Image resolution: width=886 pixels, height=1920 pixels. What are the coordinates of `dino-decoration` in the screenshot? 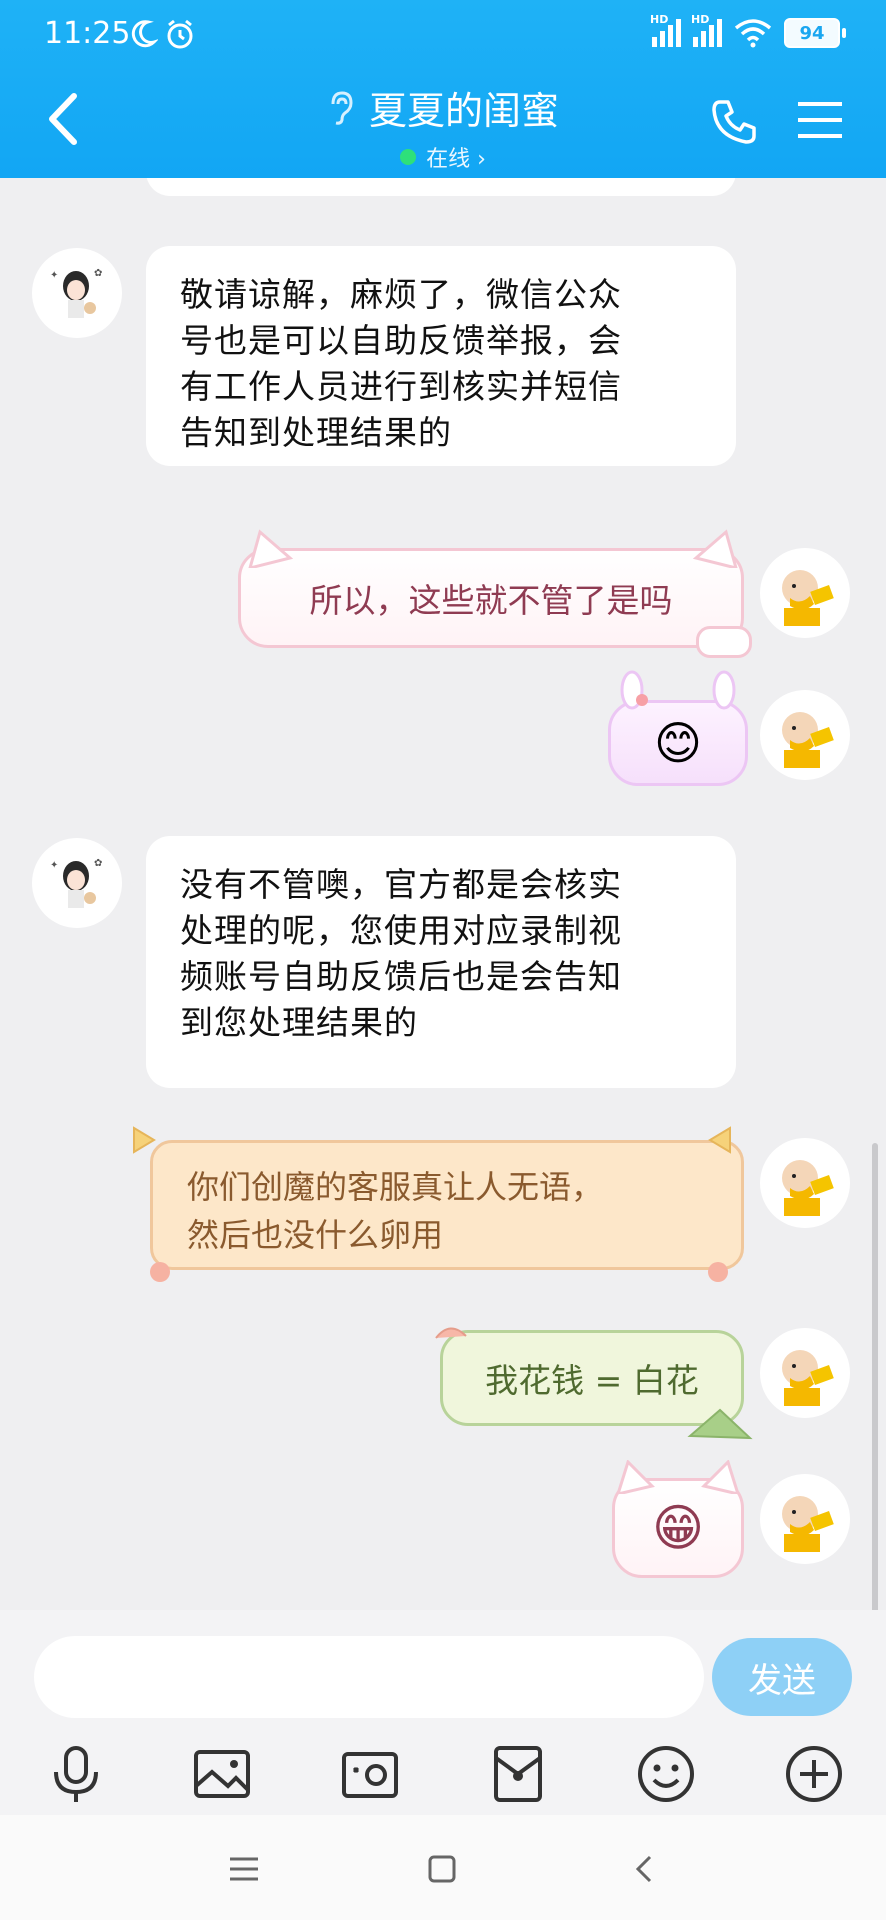 It's located at (594, 1383).